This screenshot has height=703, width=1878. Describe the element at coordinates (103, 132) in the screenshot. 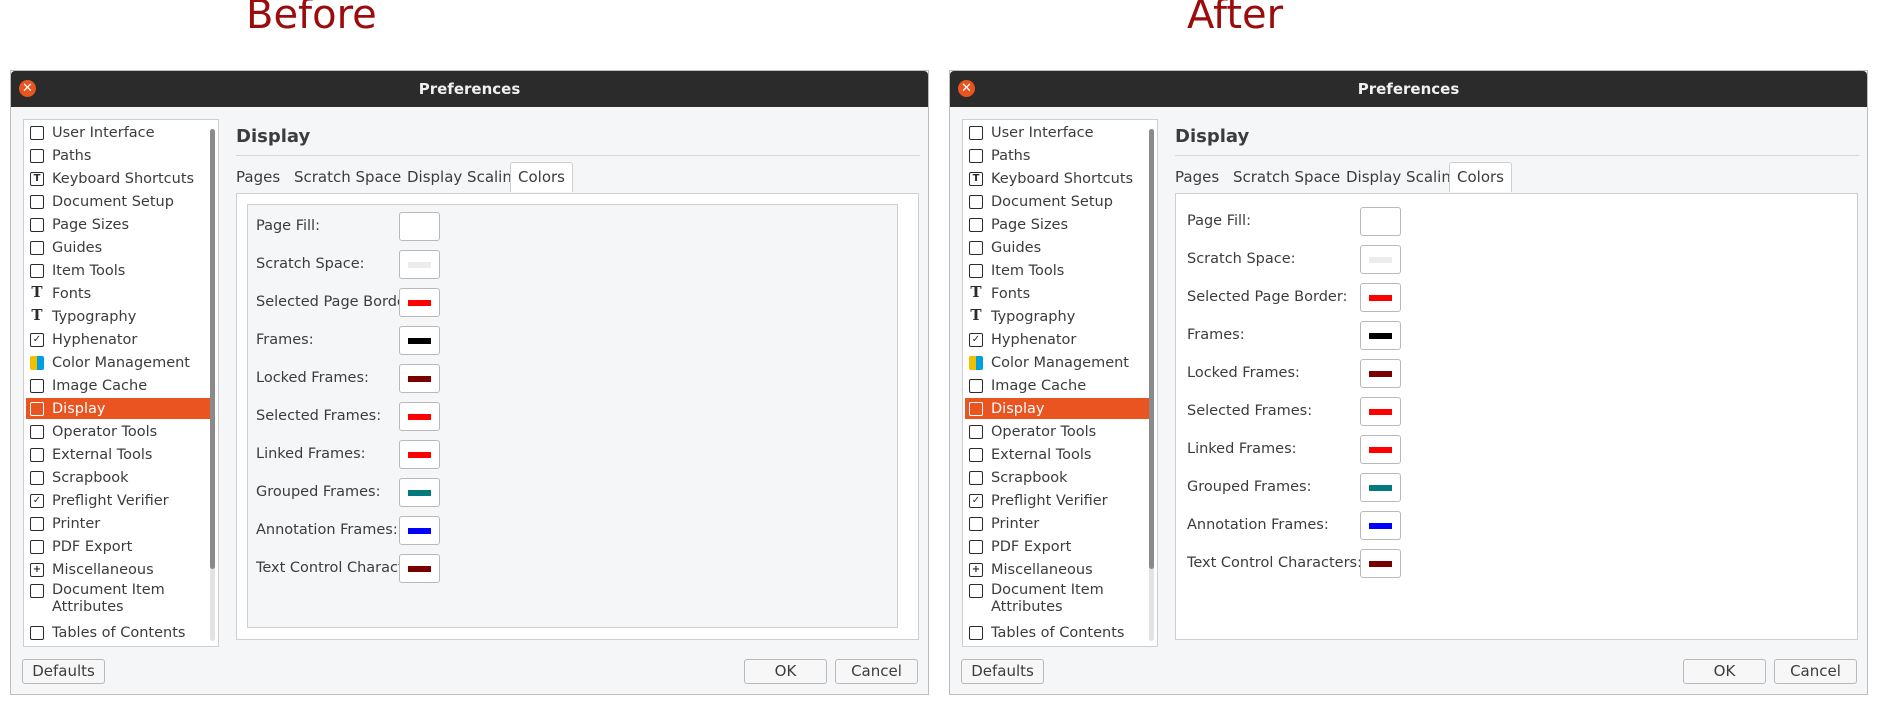

I see `sidebar-item-label: User Interface` at that location.